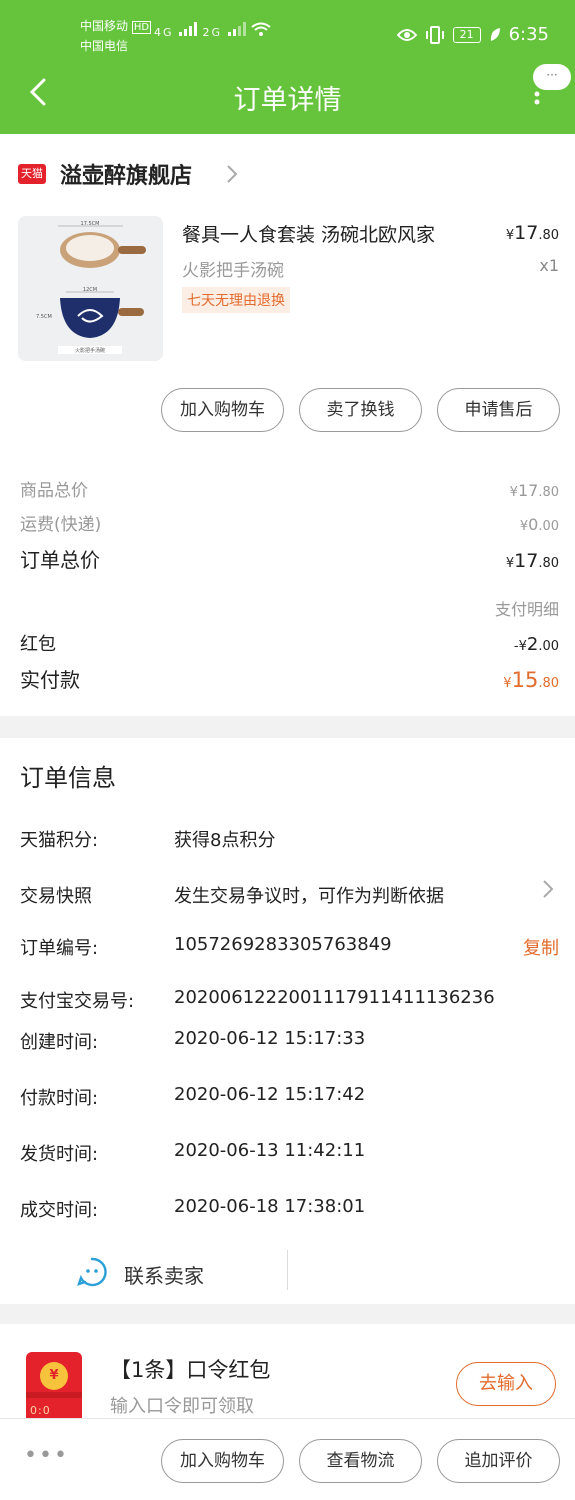 The width and height of the screenshot is (575, 1500). Describe the element at coordinates (270, 1094) in the screenshot. I see `paid-time-value: 2020-06-12 15:17:42` at that location.